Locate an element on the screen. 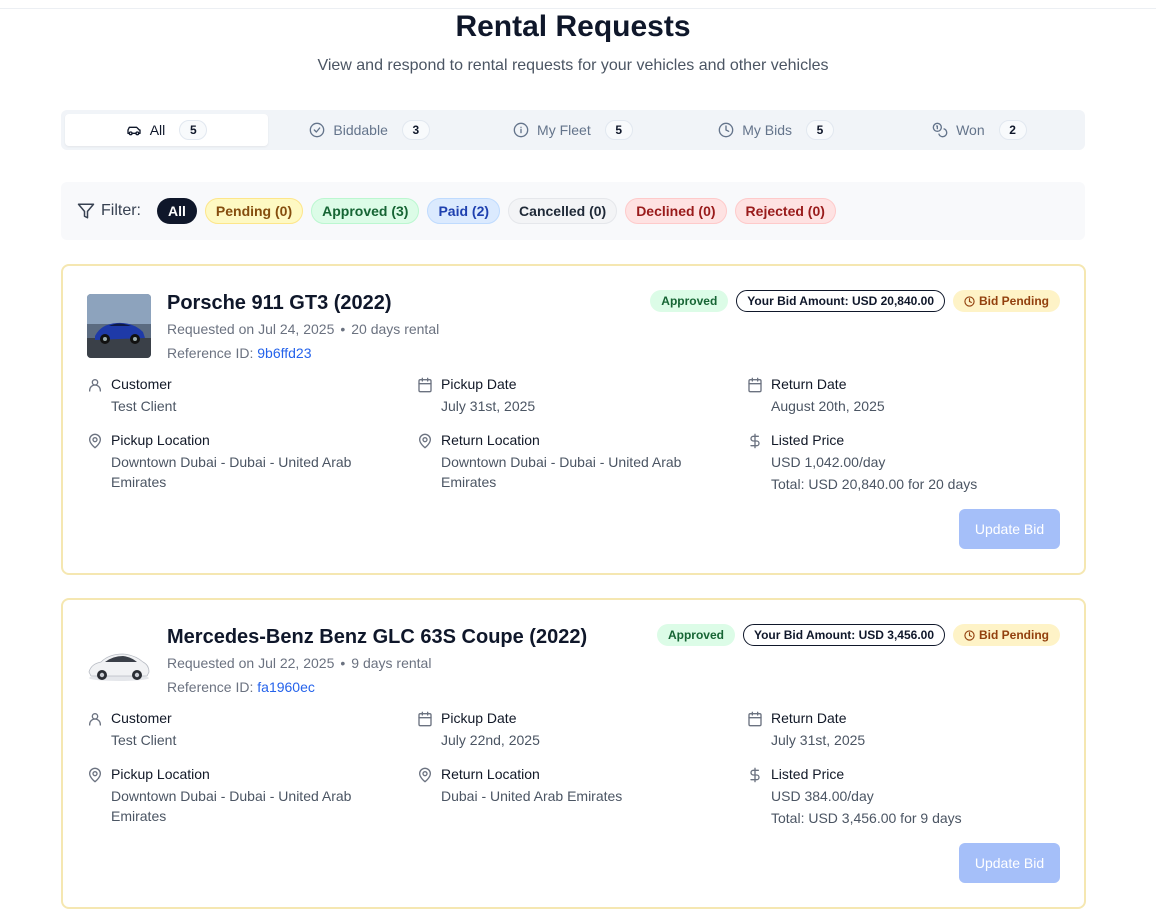 The height and width of the screenshot is (922, 1156). check-circle-icon is located at coordinates (317, 130).